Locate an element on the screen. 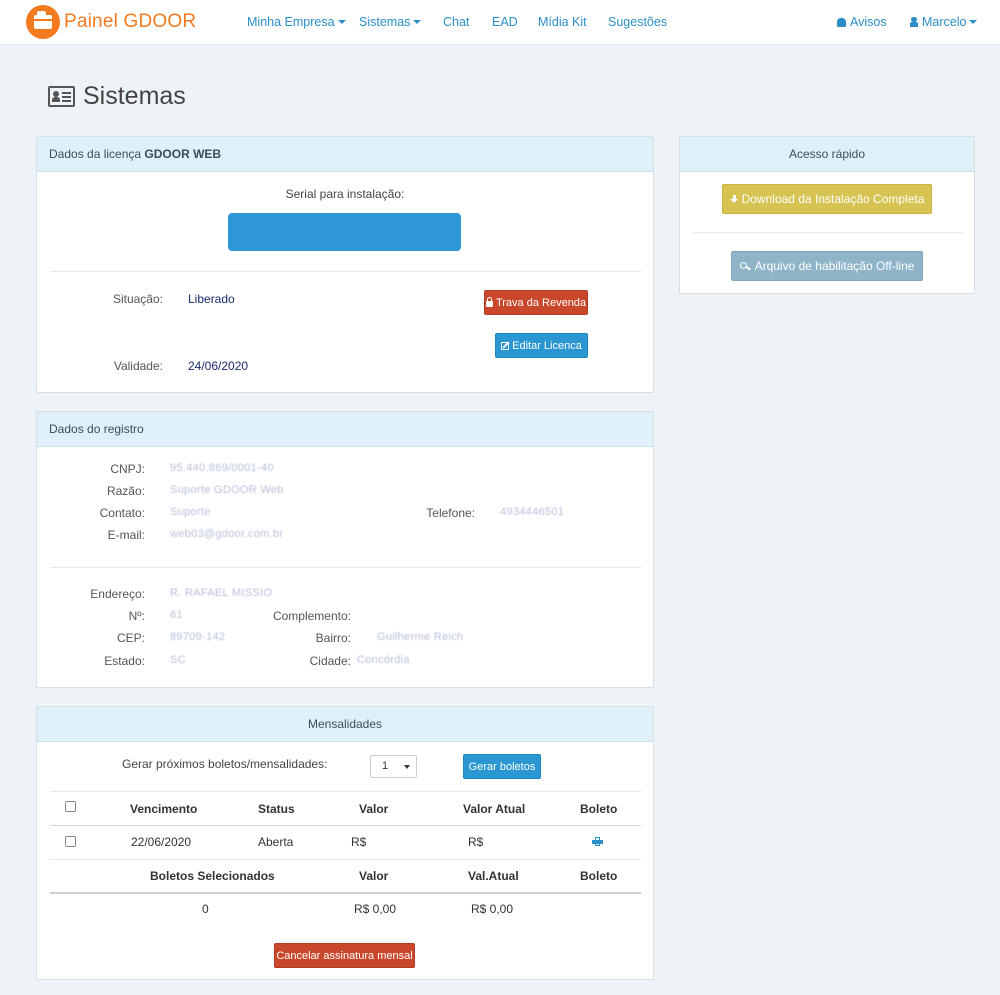 Image resolution: width=1000 pixels, height=995 pixels. nav-user-menu: Marcelo is located at coordinates (944, 22).